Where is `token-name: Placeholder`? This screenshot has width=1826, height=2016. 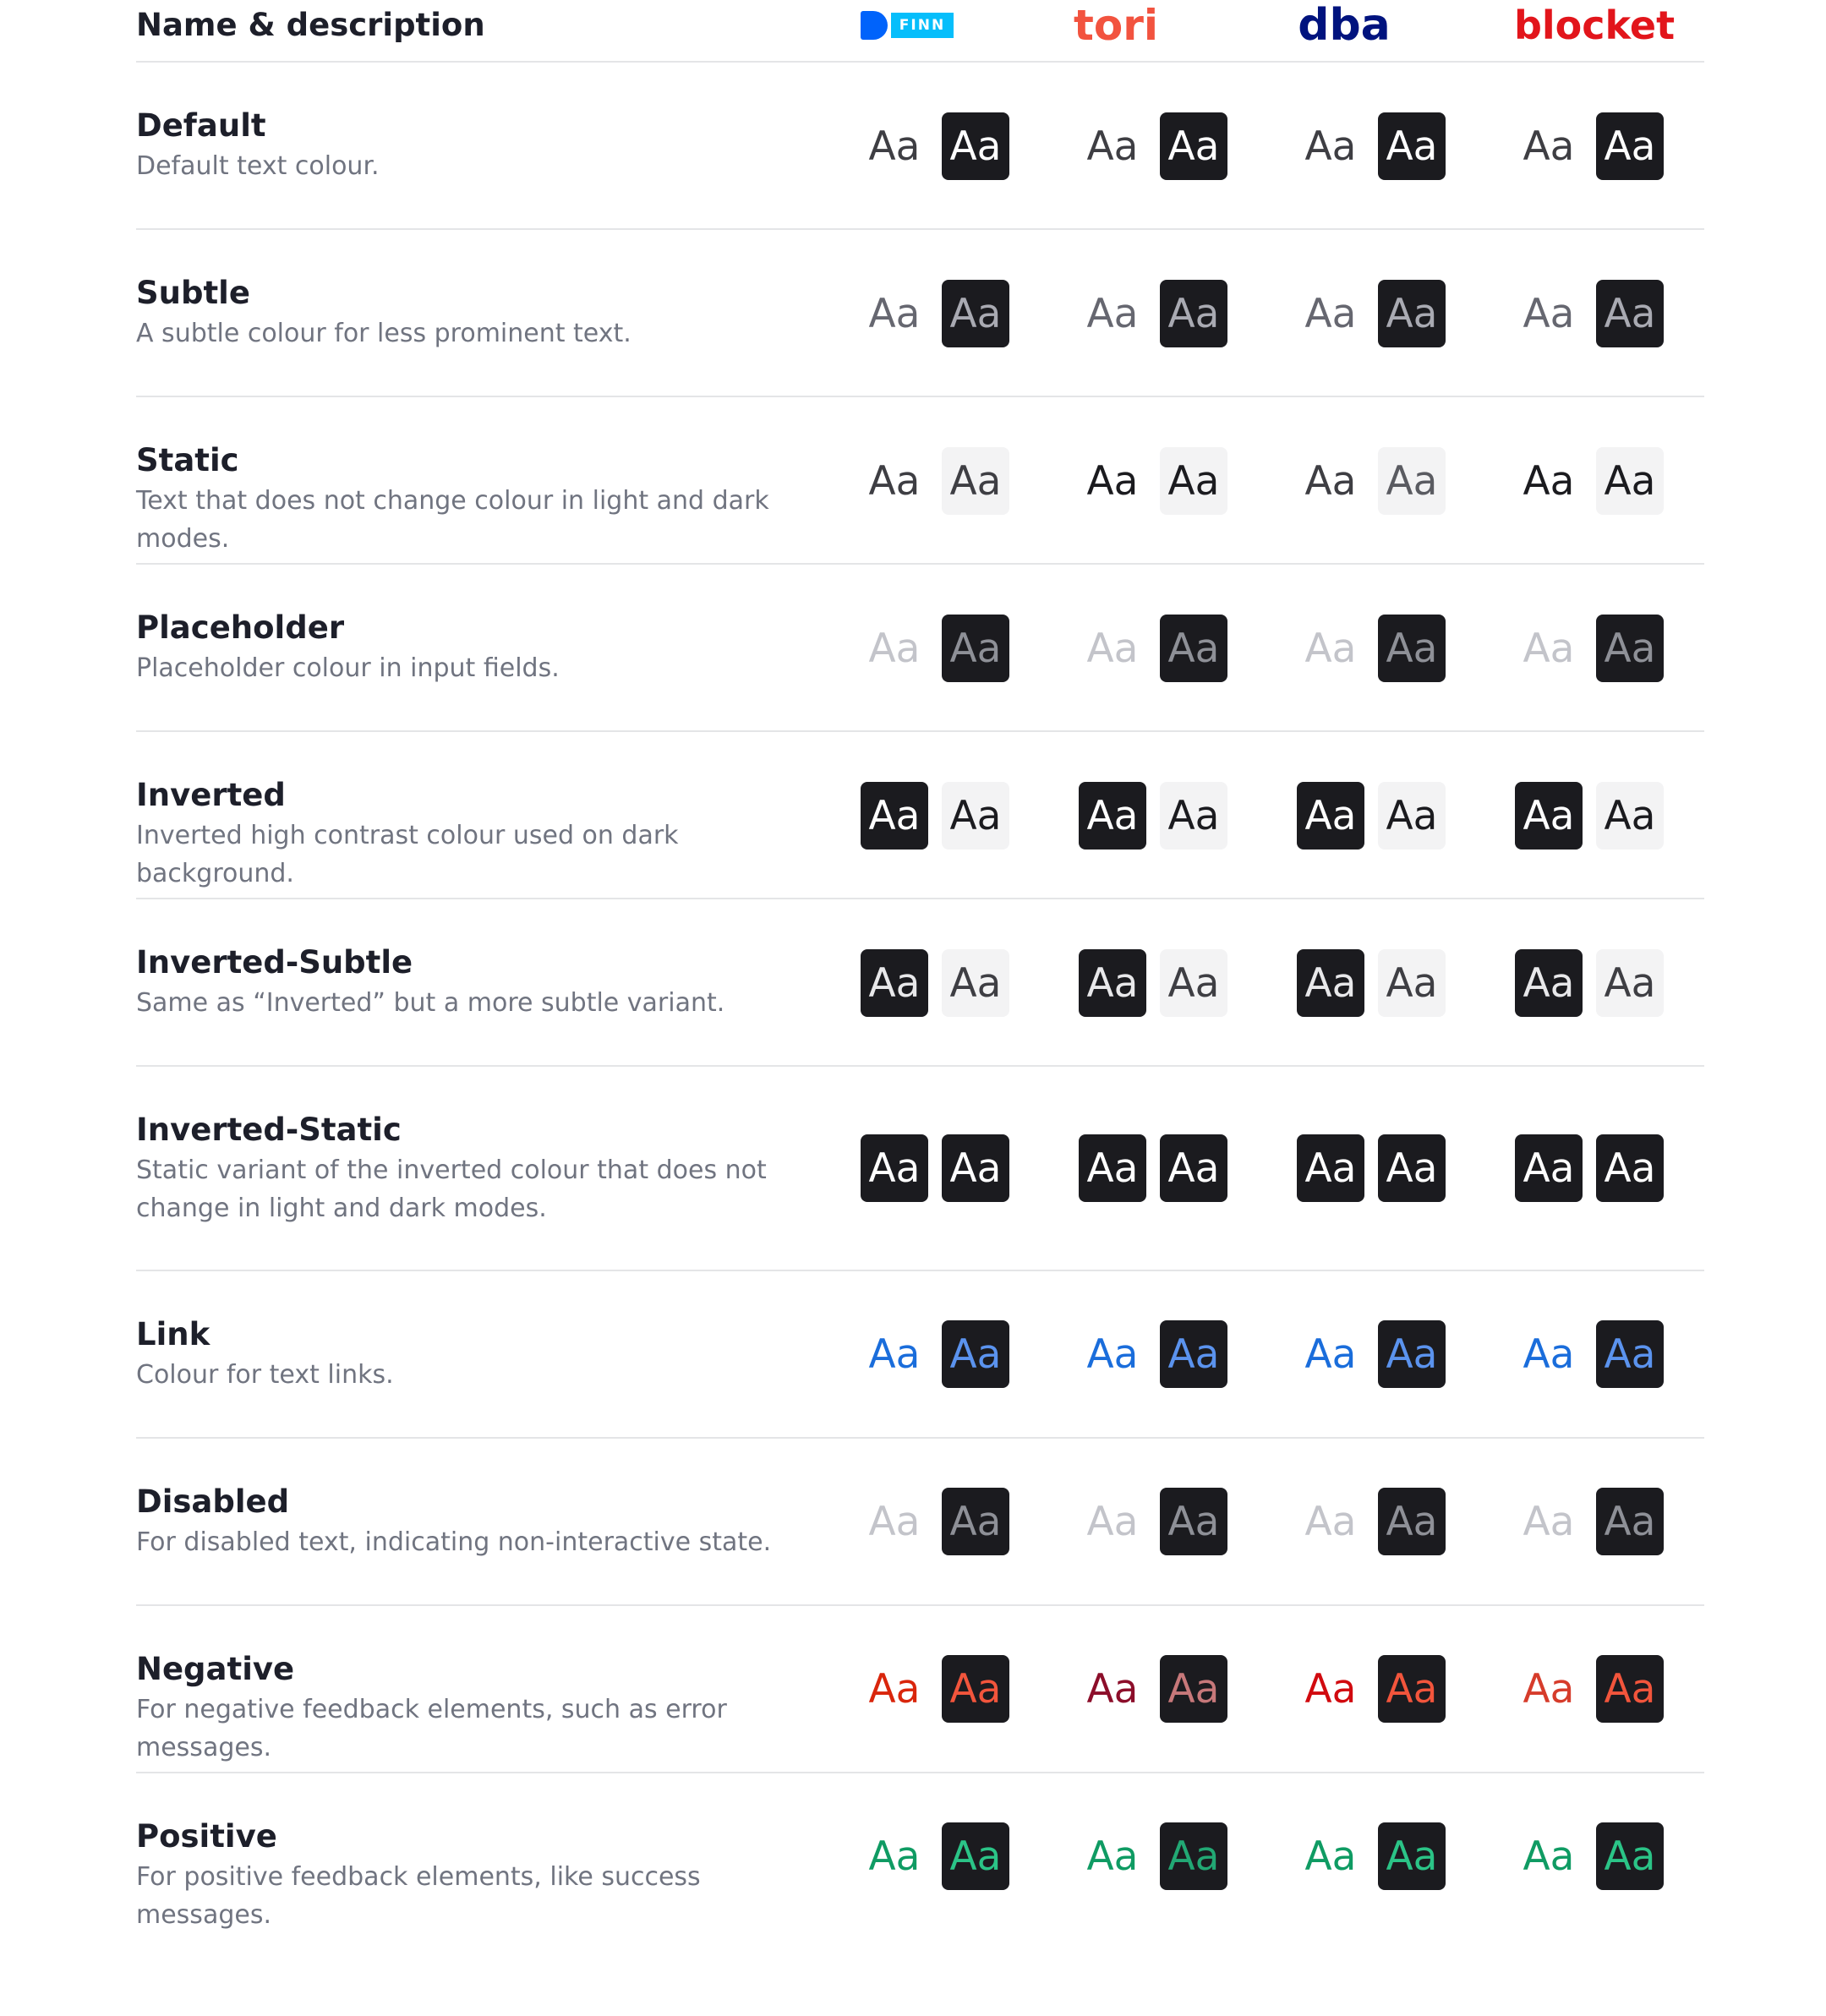
token-name: Placeholder is located at coordinates (240, 627).